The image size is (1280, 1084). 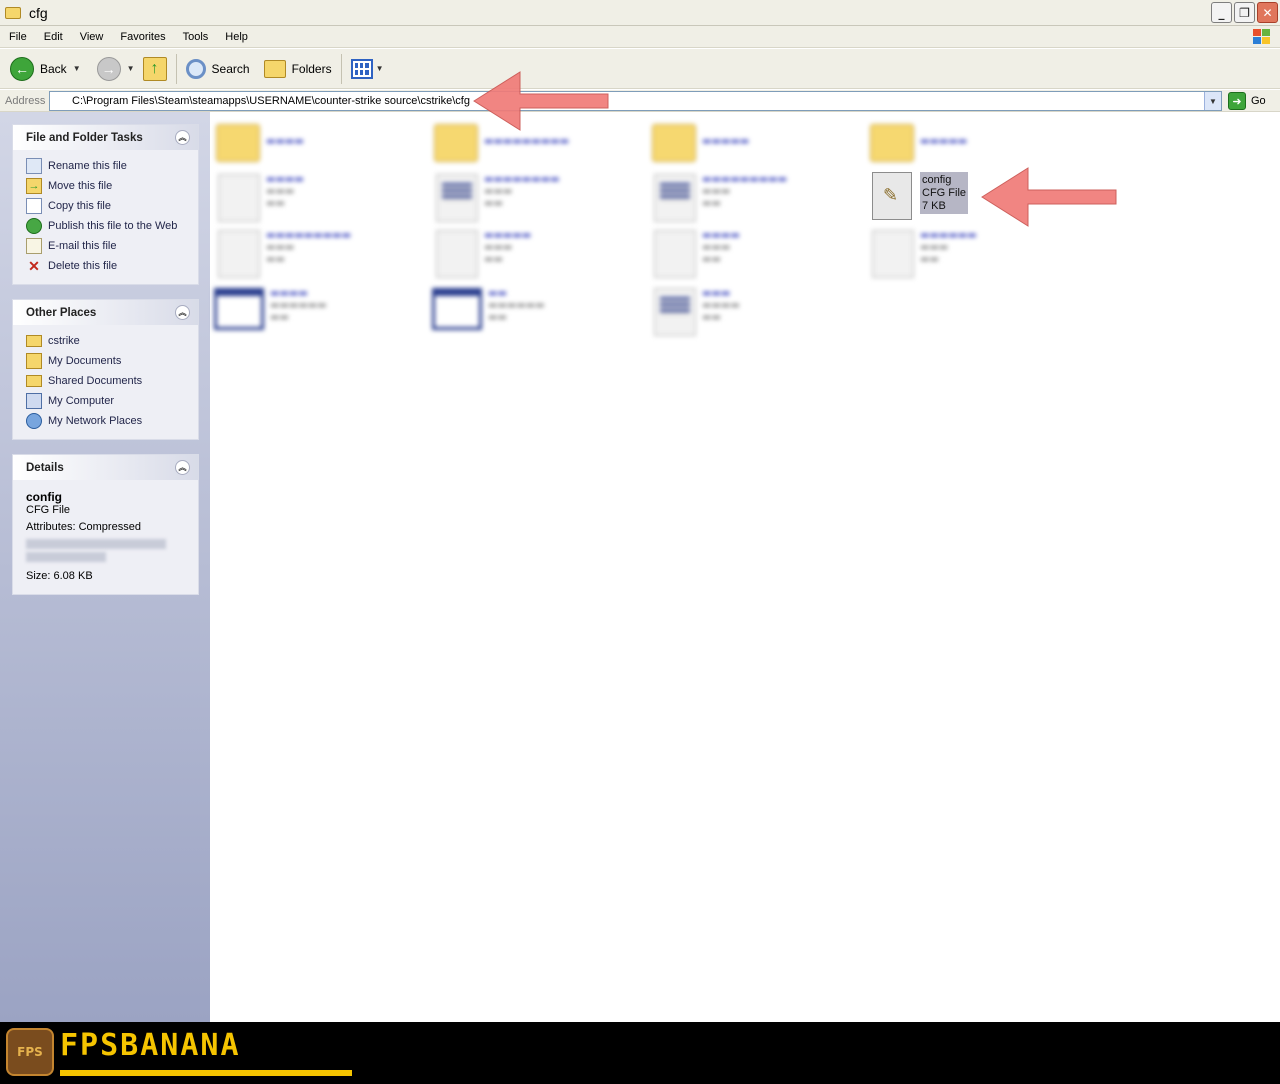 I want to click on config-file-size: 7 KB, so click(x=934, y=206).